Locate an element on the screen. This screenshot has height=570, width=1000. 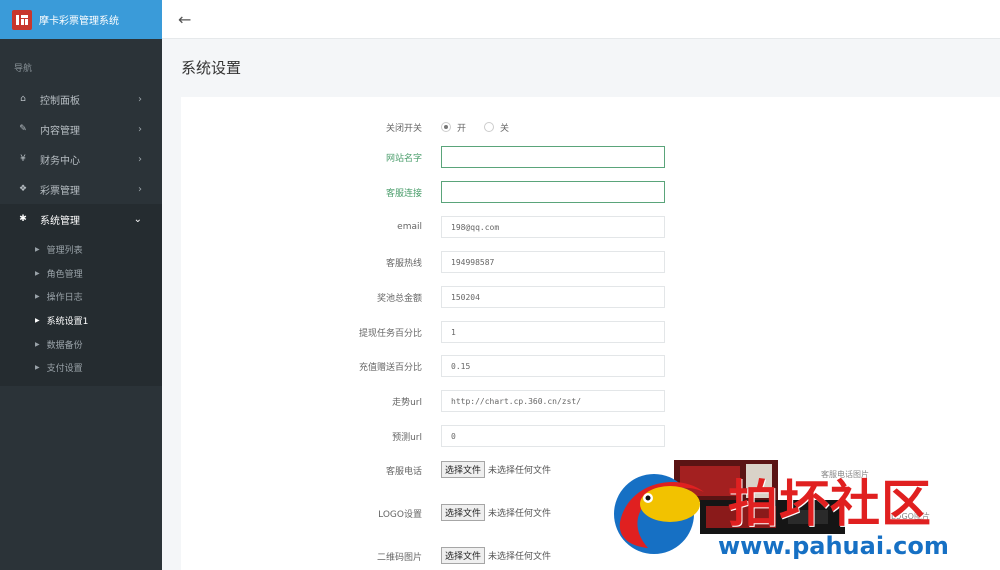
service-link-label: 客服连接 is located at coordinates (403, 193).